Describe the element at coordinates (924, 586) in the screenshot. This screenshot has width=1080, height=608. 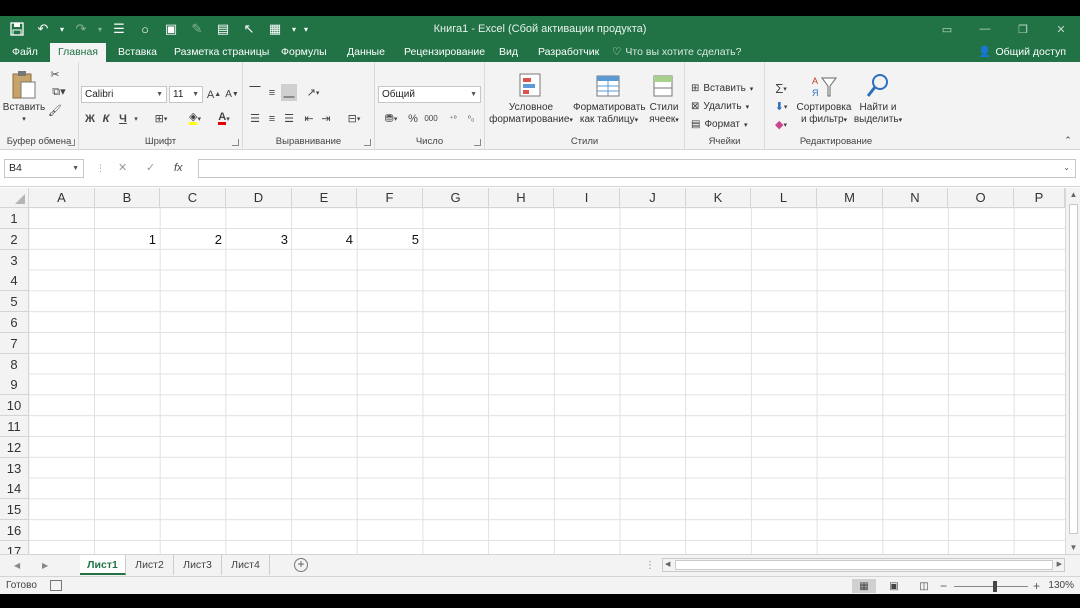
I see `page-break-view-icon: ◫` at that location.